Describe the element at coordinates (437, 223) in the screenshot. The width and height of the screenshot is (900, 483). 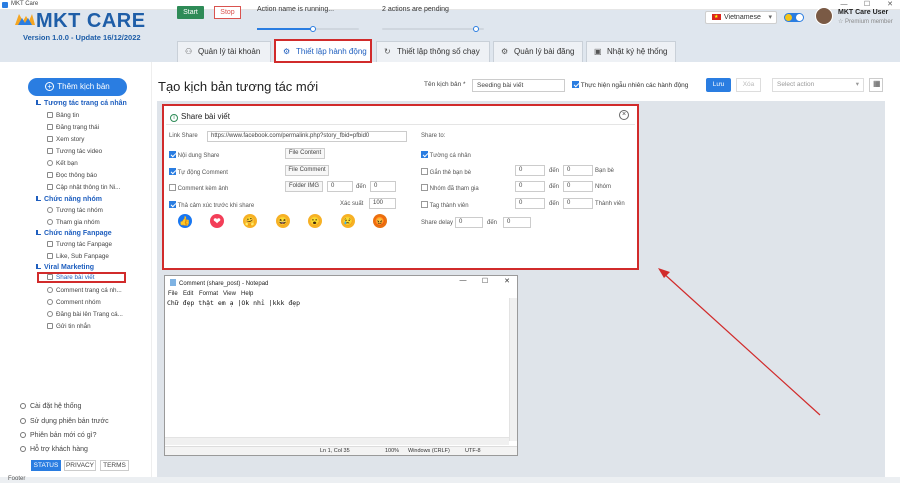
I see `share-delay-label: Share delay` at that location.